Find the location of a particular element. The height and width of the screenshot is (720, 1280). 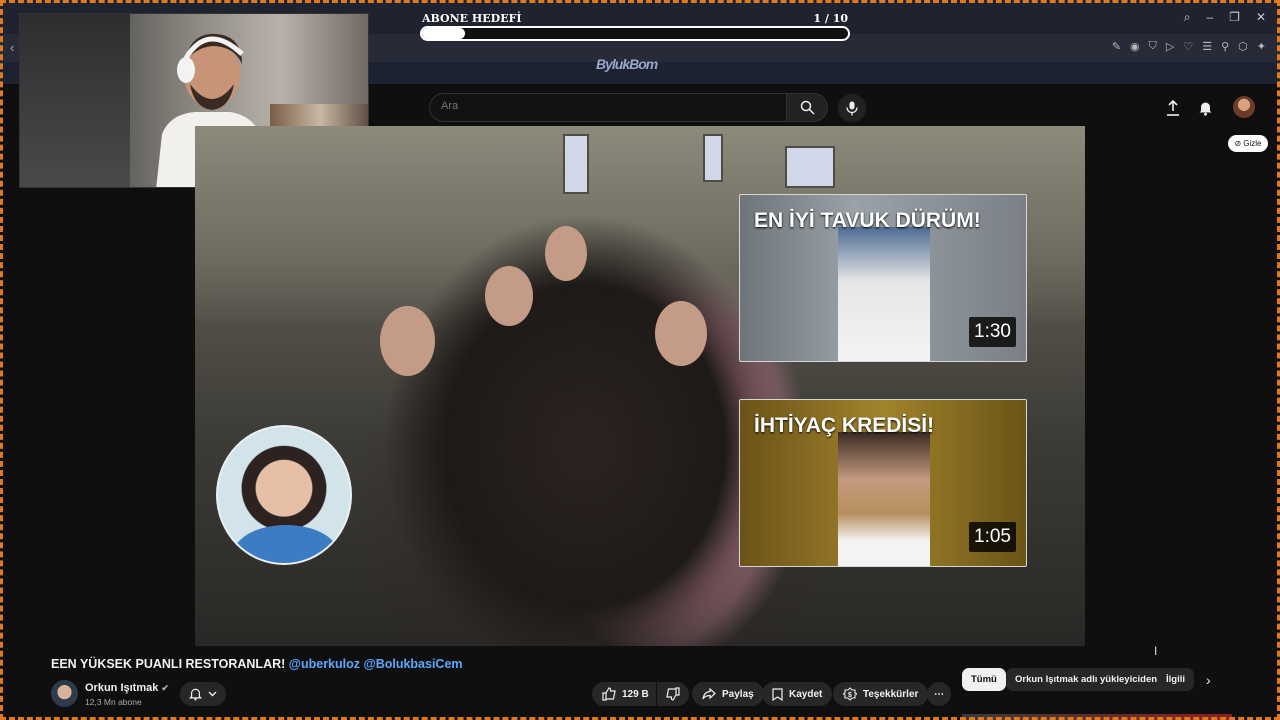

channel-name: Orkun Işıtmak ✔ is located at coordinates (127, 688).